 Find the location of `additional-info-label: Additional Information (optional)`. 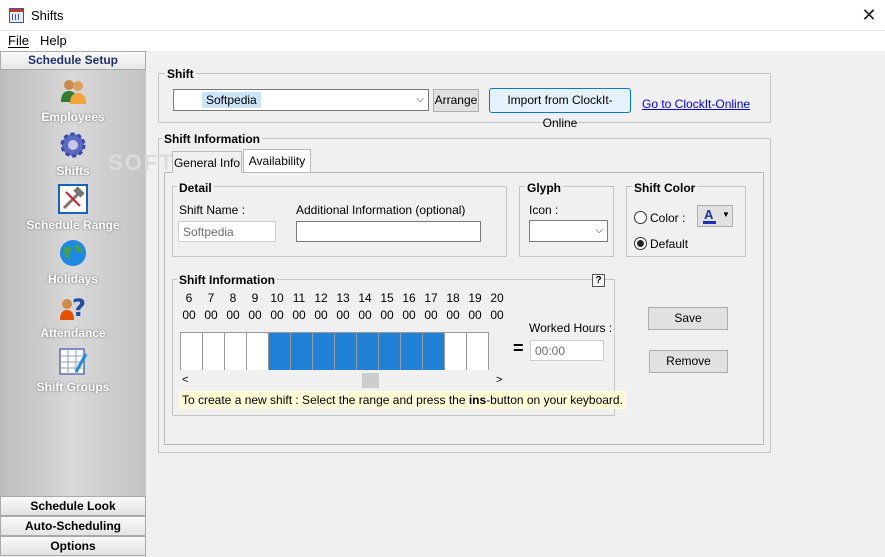

additional-info-label: Additional Information (optional) is located at coordinates (381, 210).